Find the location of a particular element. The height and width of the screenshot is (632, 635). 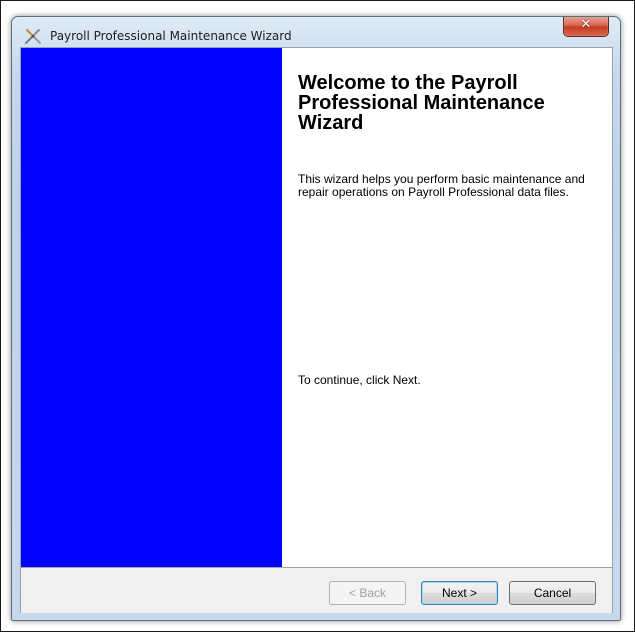

window-title: Payroll Professional Maintenance Wizard is located at coordinates (171, 36).